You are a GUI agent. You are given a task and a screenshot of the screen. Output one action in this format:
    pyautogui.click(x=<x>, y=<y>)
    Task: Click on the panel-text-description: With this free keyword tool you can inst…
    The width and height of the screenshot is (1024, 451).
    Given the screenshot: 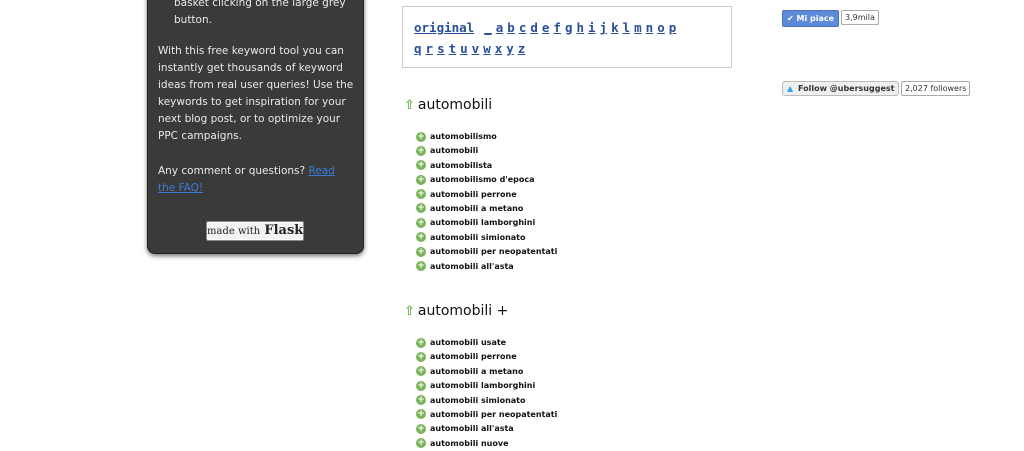 What is the action you would take?
    pyautogui.click(x=256, y=93)
    